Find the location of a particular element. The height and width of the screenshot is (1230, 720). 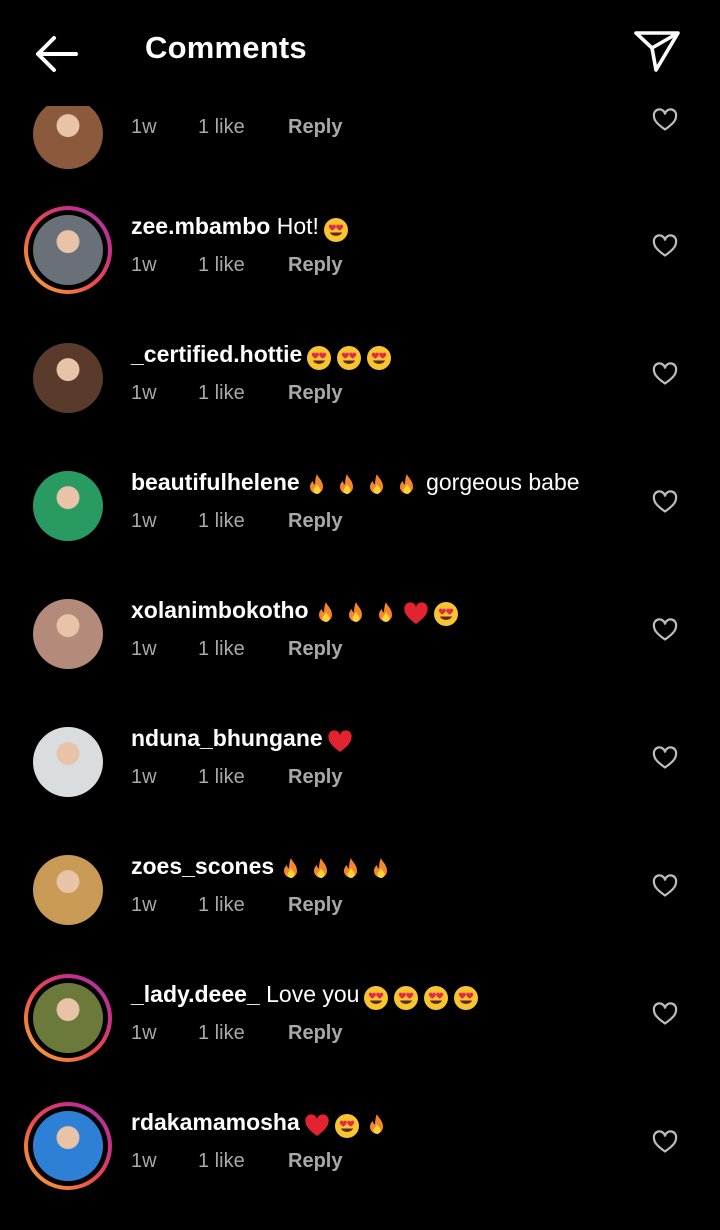

comment-username: beautifulhelene is located at coordinates (215, 482).